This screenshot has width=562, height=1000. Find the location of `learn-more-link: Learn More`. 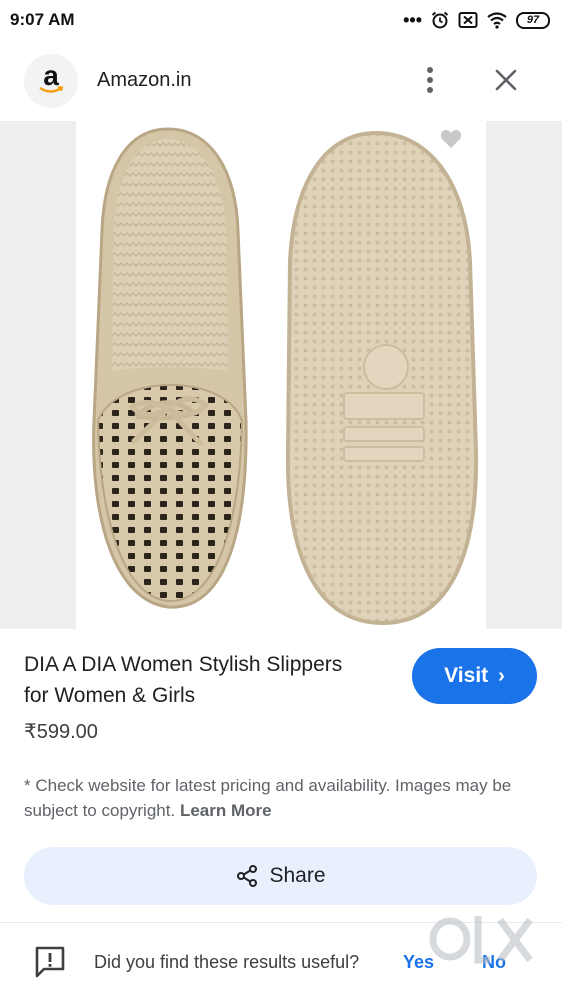

learn-more-link: Learn More is located at coordinates (226, 810).